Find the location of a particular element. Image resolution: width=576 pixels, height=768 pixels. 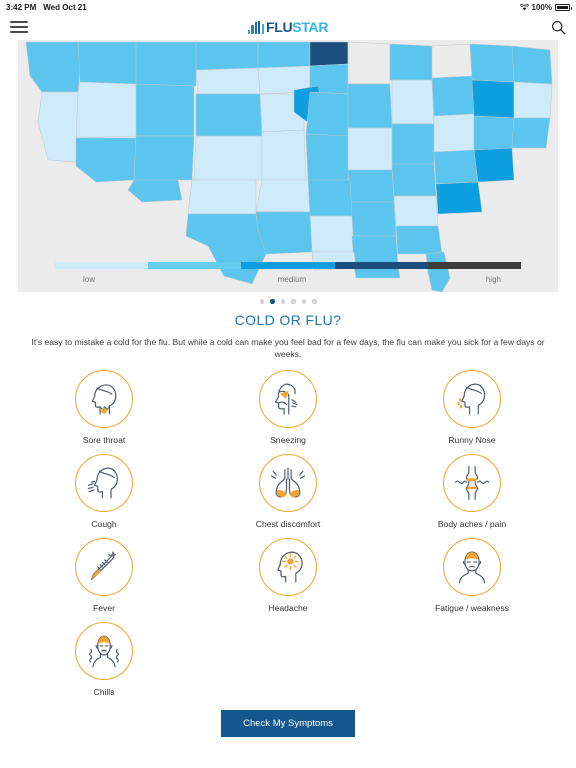

logo-text-secondary: STAR is located at coordinates (310, 27).